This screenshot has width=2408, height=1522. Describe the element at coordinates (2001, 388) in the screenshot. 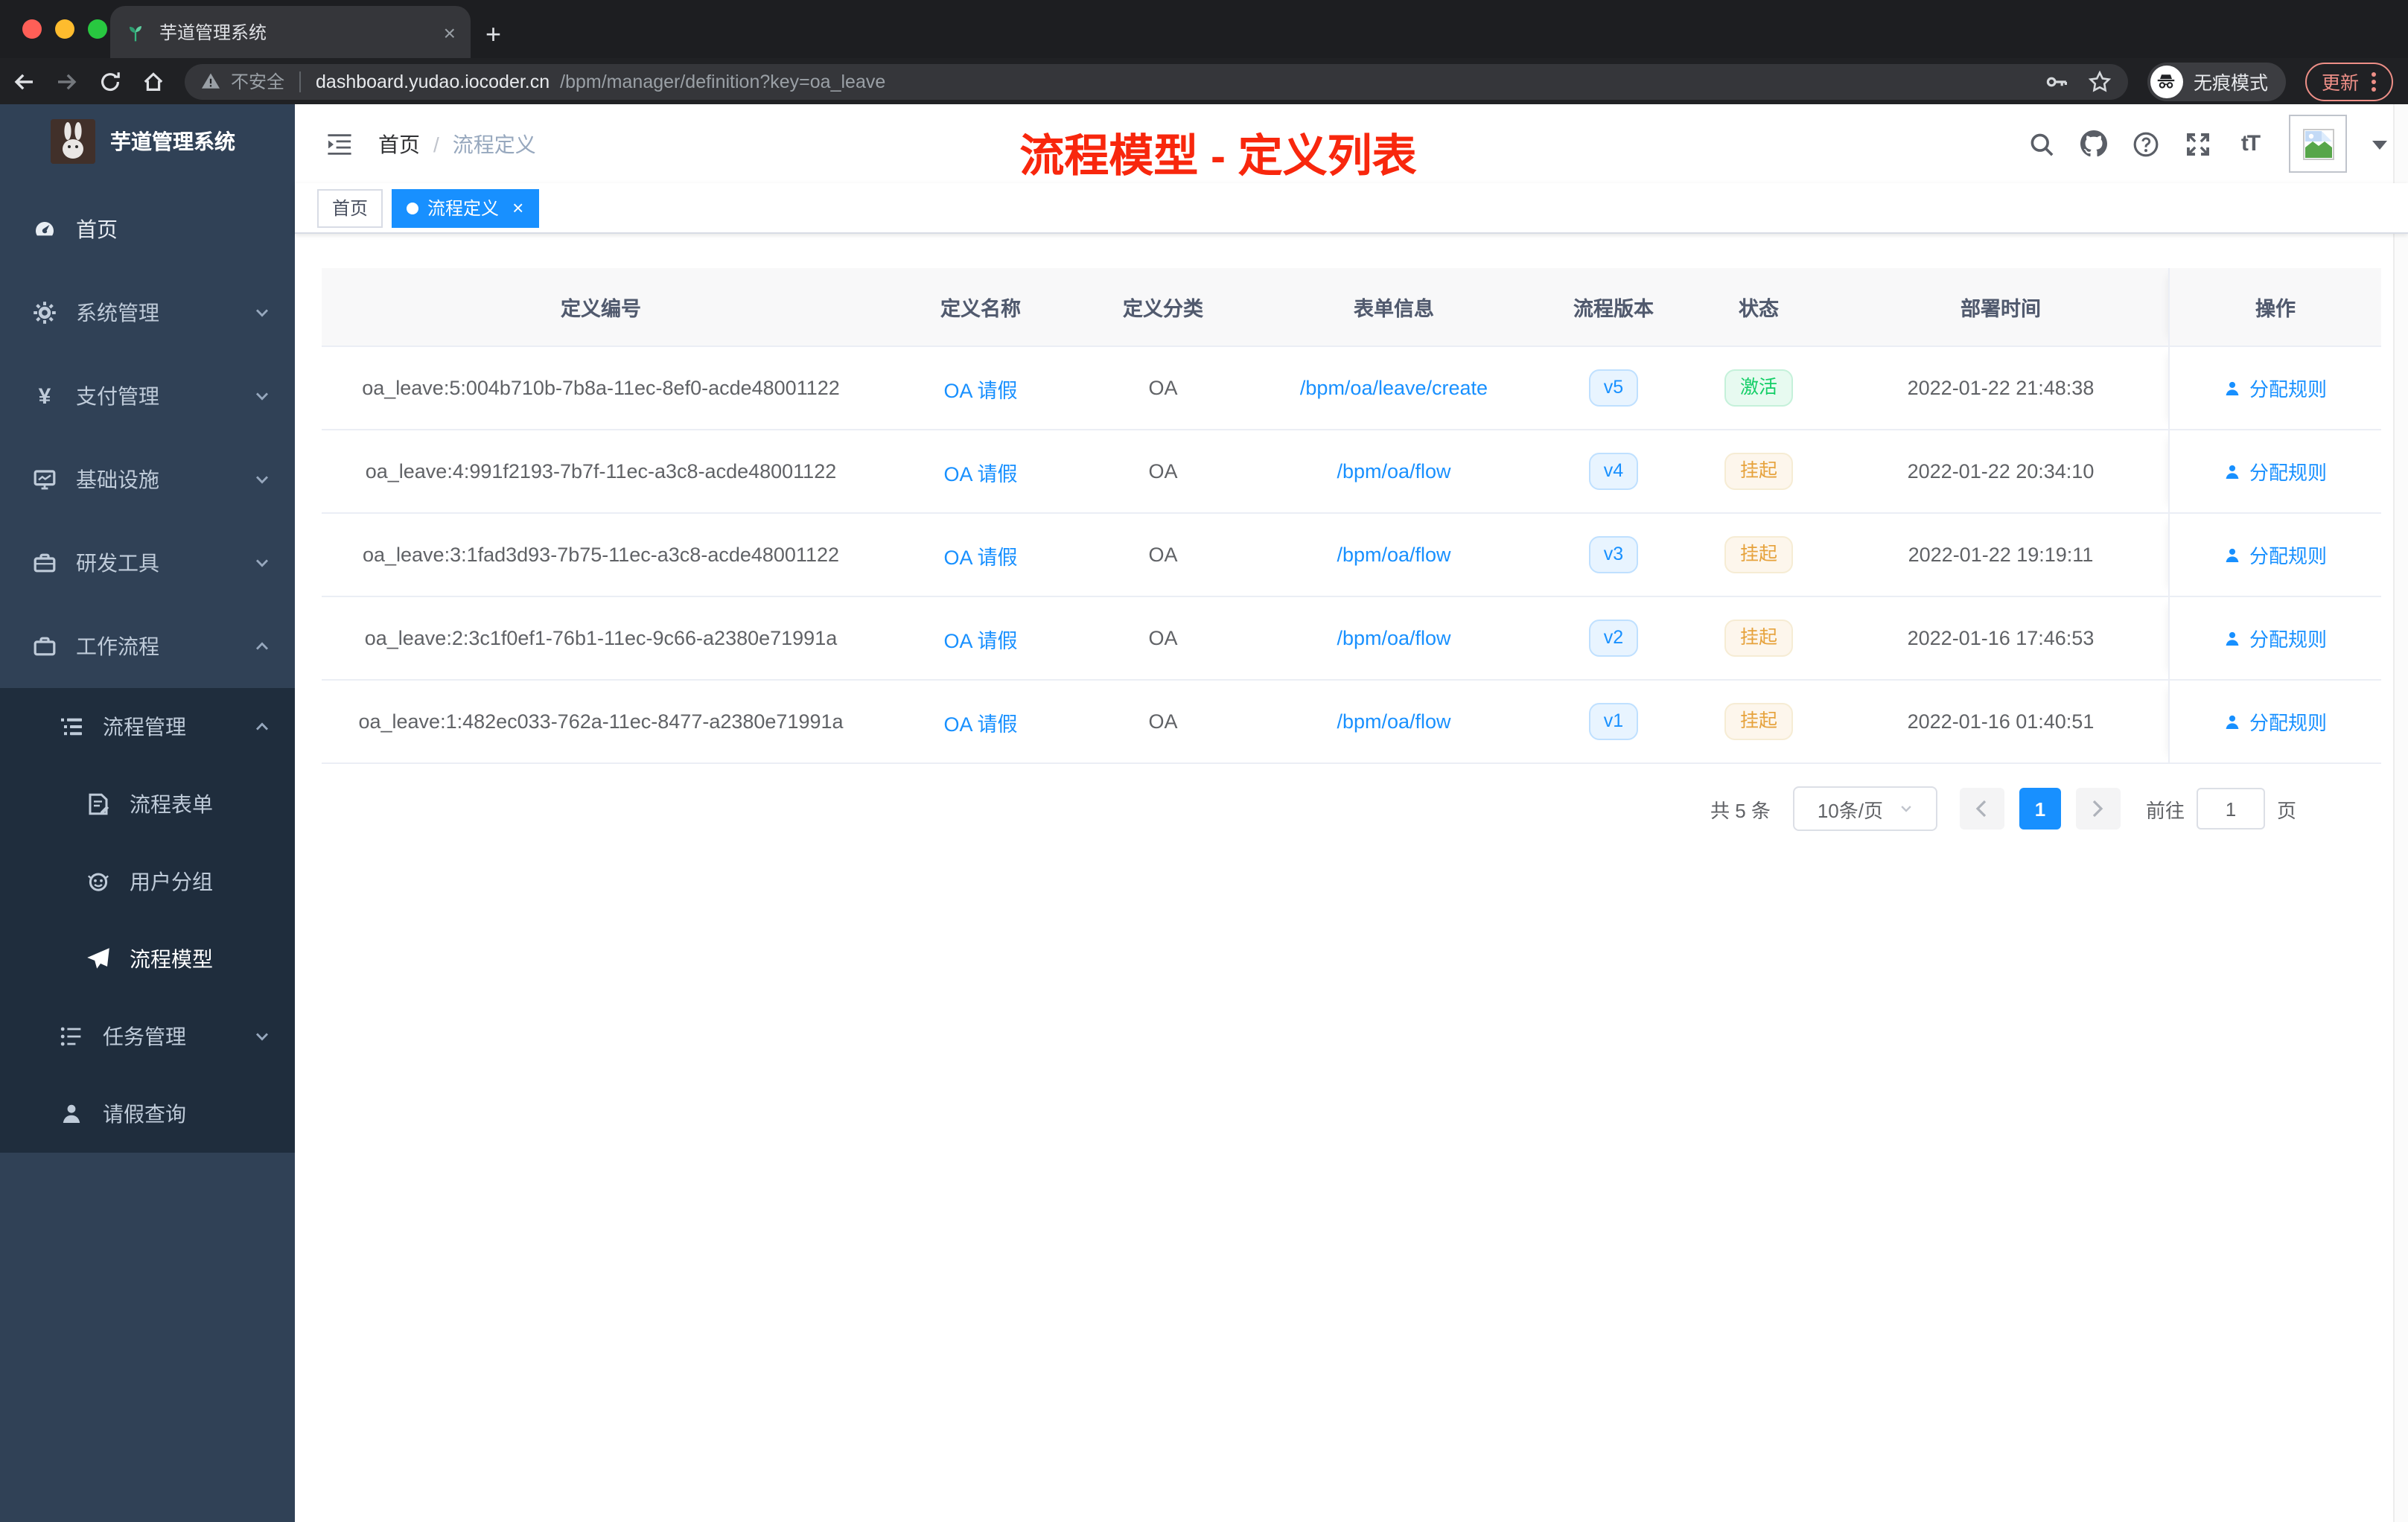

I see `cell-deploy-time: 2022-01-22 21:48:38` at that location.